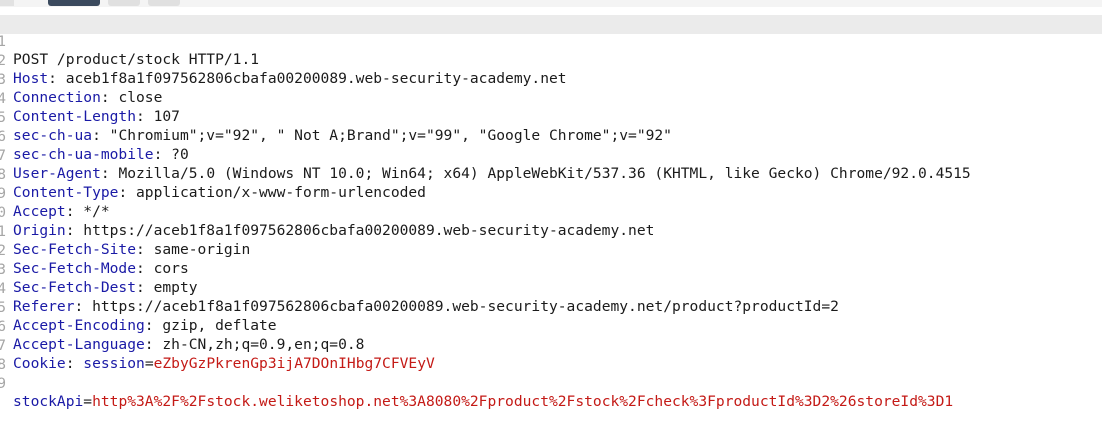 The width and height of the screenshot is (1102, 429). I want to click on request-line-row: 1 POST /product/stock HTTP/1.1, so click(551, 41).